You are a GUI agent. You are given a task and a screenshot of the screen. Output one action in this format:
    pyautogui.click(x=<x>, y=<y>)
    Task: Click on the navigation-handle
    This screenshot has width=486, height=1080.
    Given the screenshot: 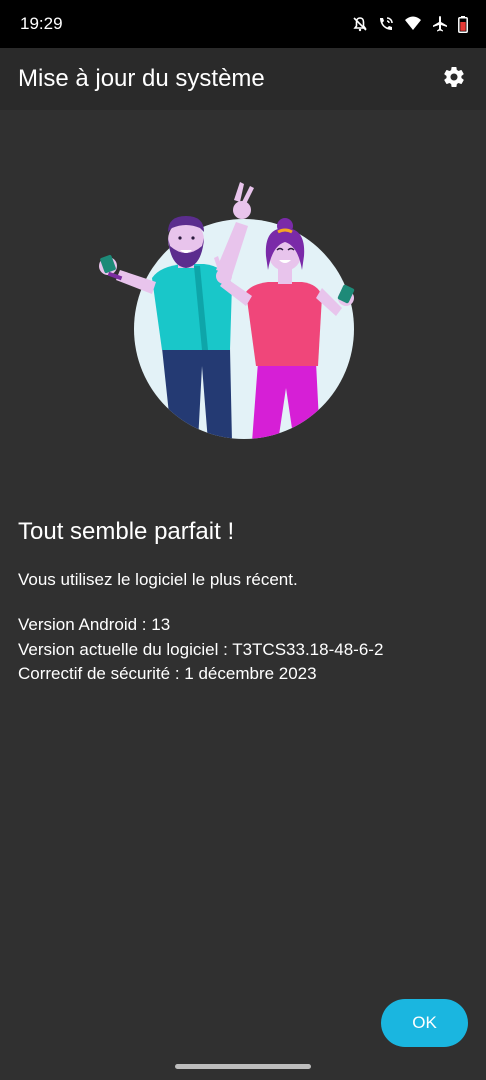 What is the action you would take?
    pyautogui.click(x=243, y=1066)
    